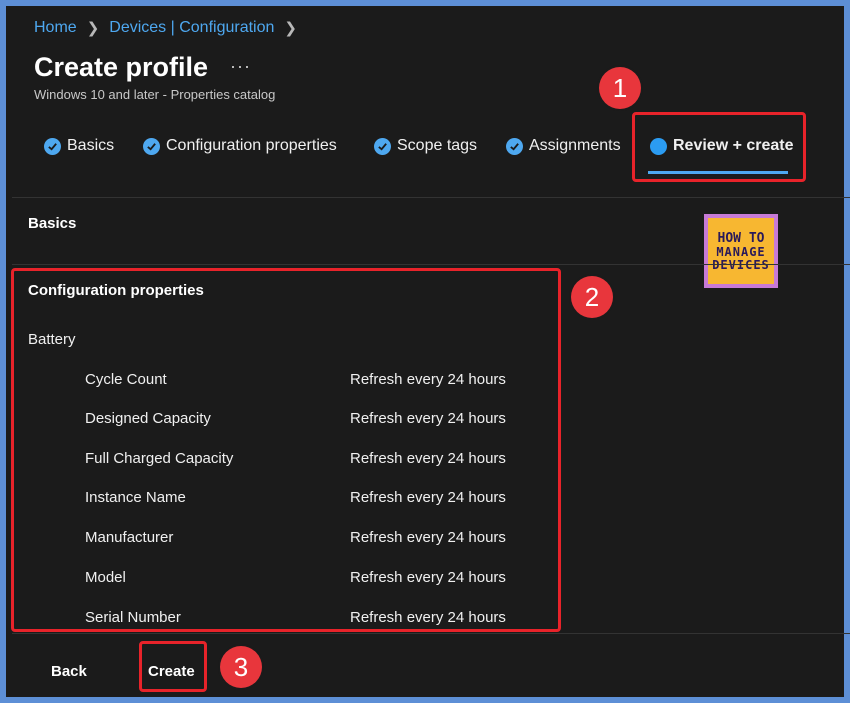 This screenshot has width=850, height=703. I want to click on annotation-badge-2: 2, so click(592, 297).